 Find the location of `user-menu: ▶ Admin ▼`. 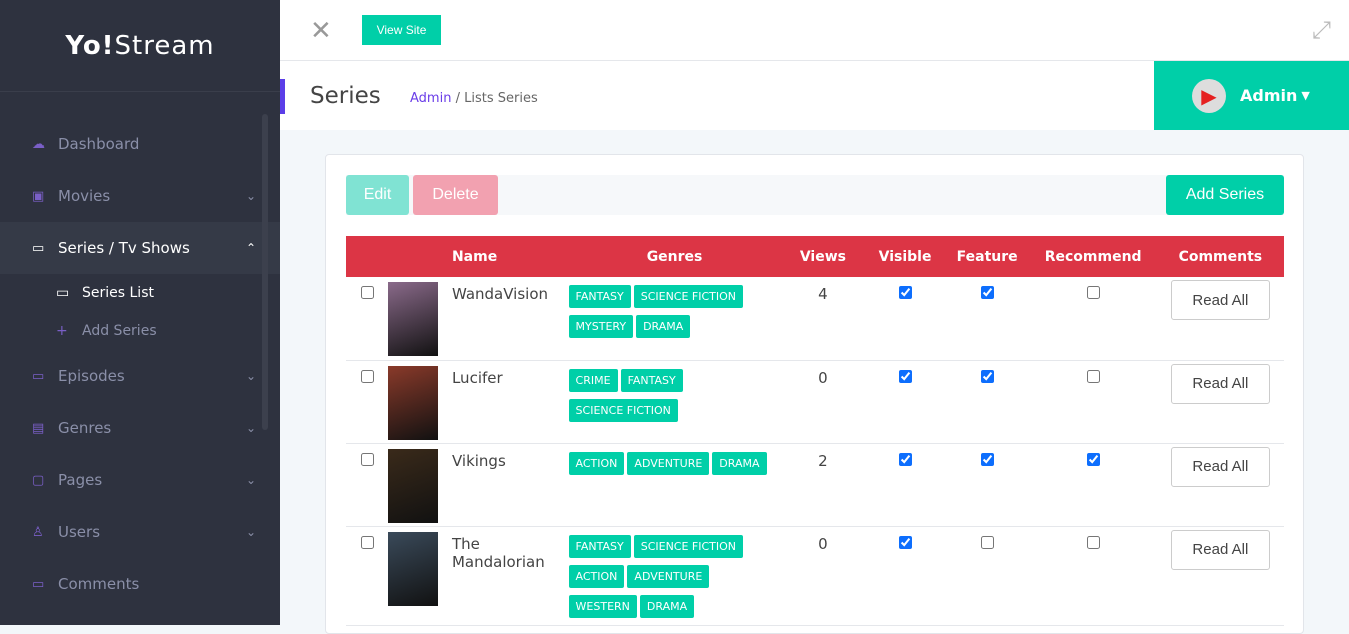

user-menu: ▶ Admin ▼ is located at coordinates (1251, 95).